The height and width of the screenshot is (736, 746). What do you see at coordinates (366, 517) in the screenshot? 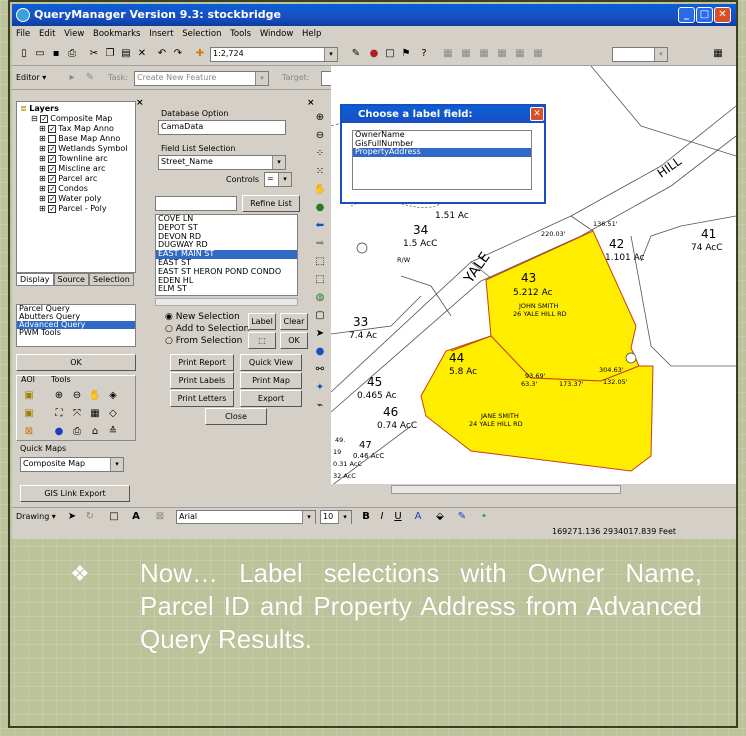
I see `bold-icon: B` at bounding box center [366, 517].